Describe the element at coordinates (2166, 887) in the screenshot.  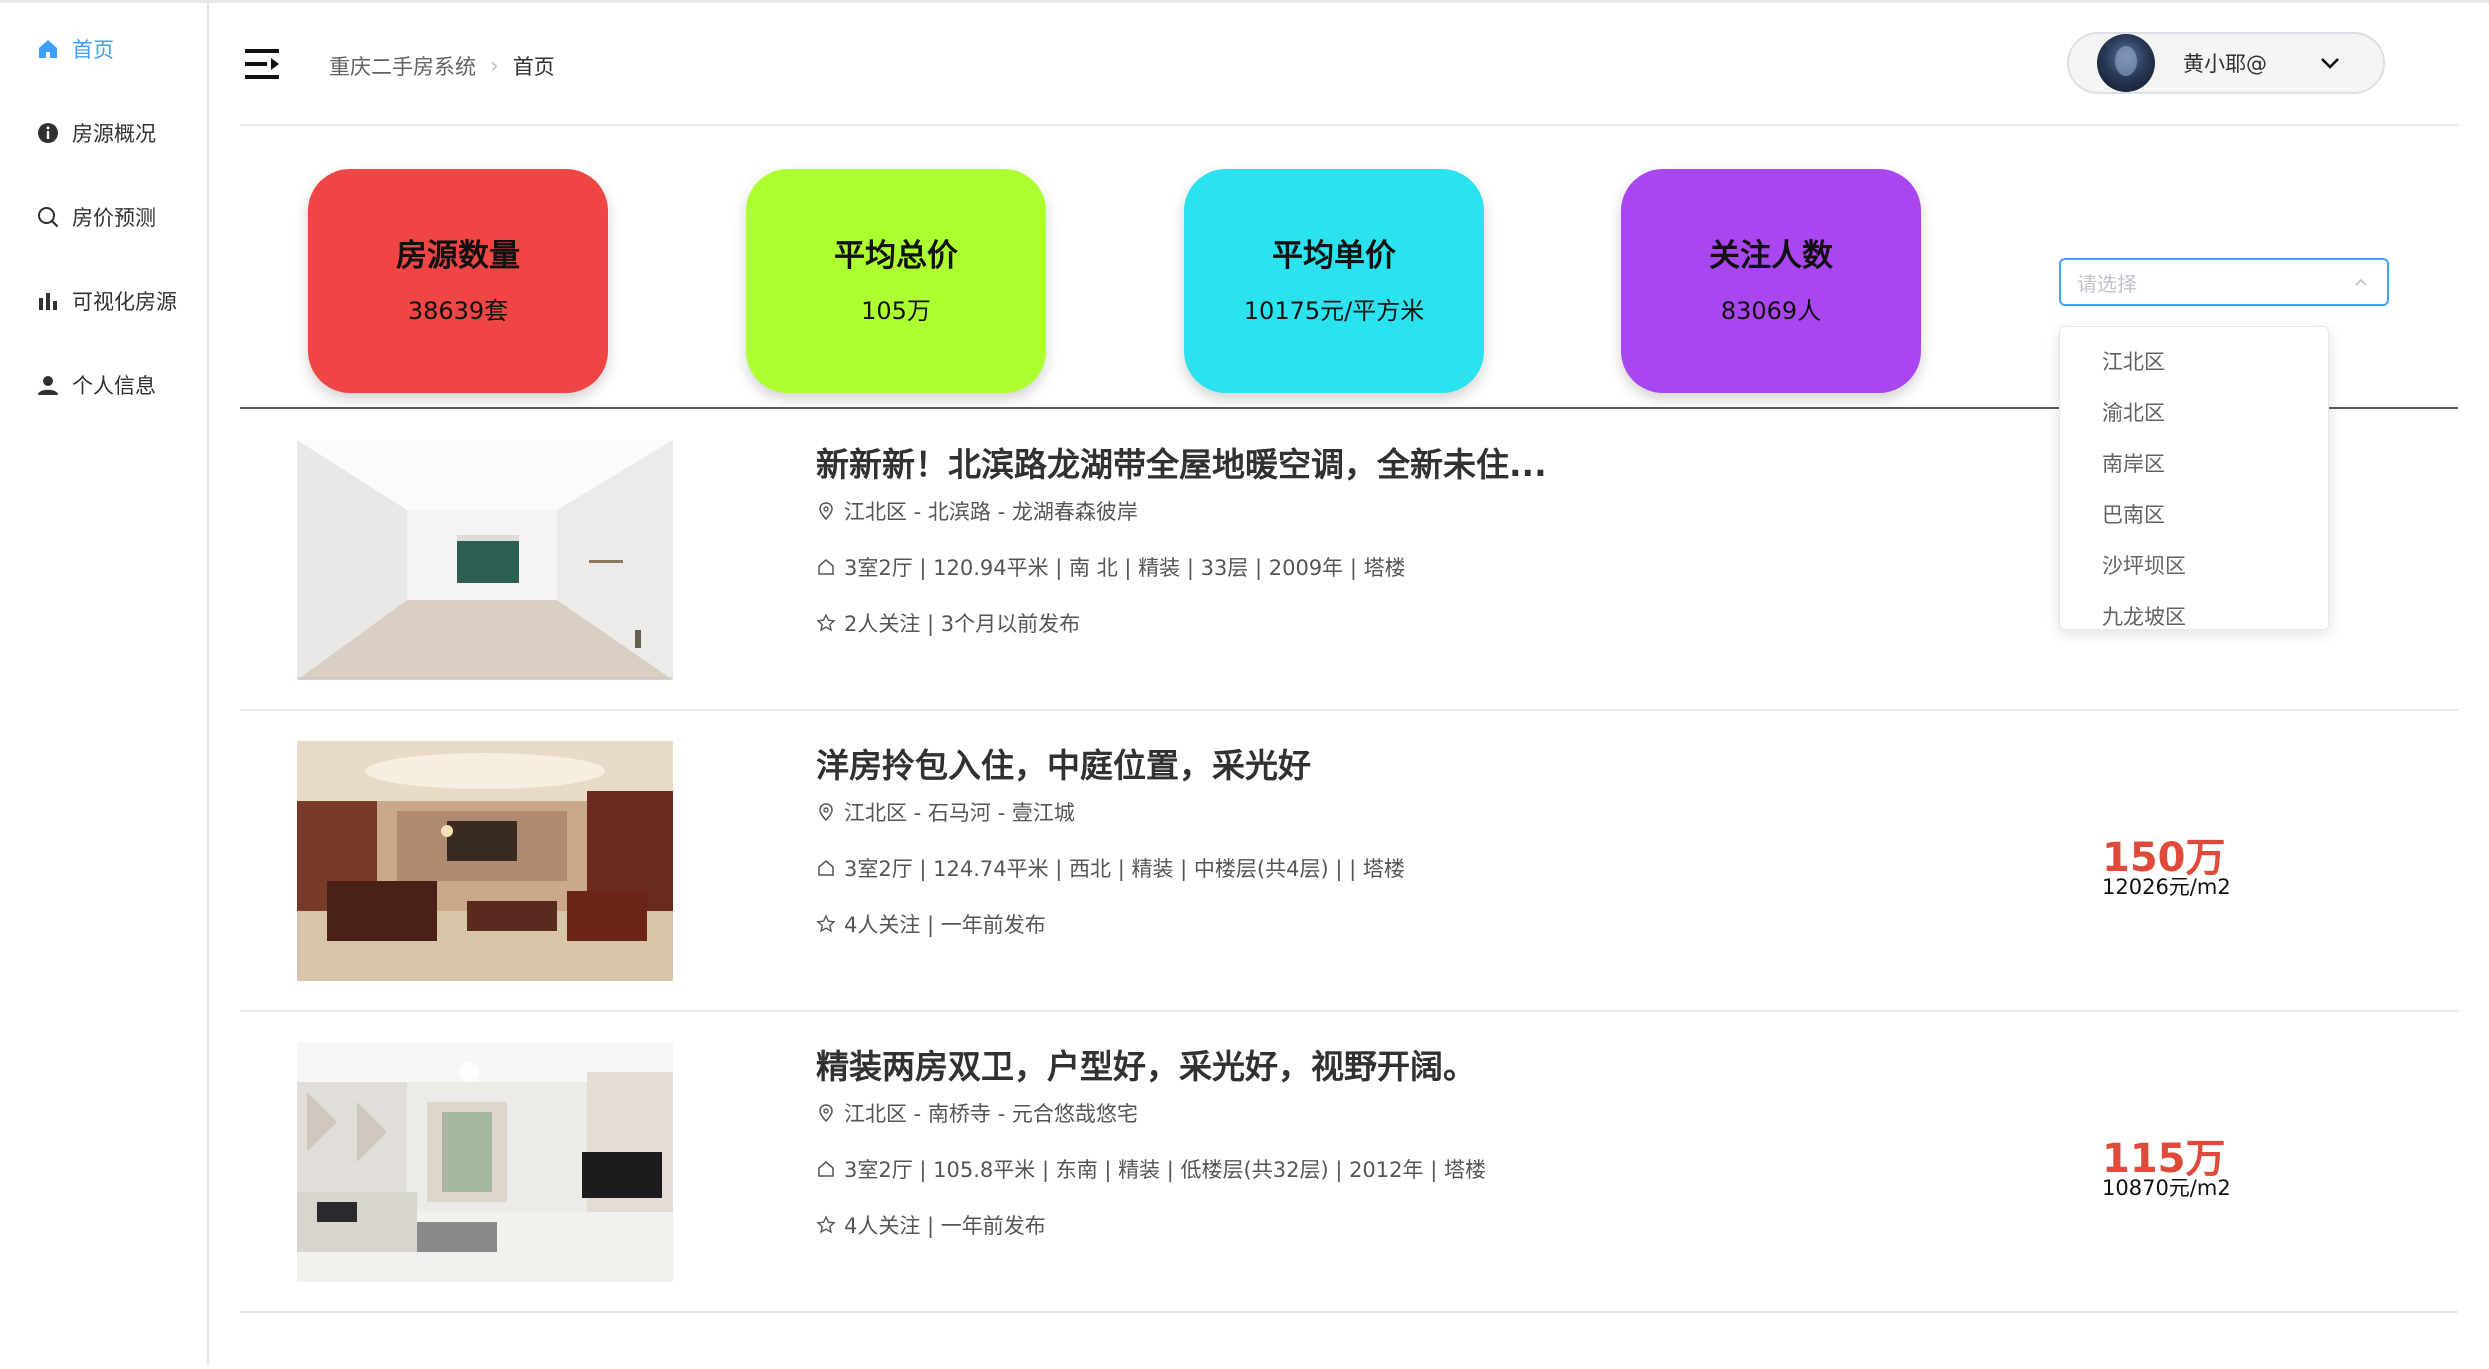
I see `listing-unit-price: 12026元/m2` at that location.